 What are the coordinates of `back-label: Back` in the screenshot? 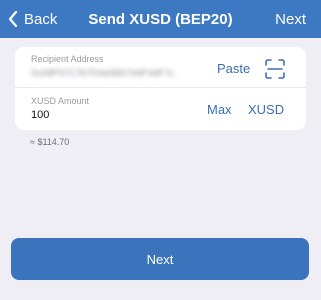 It's located at (41, 19).